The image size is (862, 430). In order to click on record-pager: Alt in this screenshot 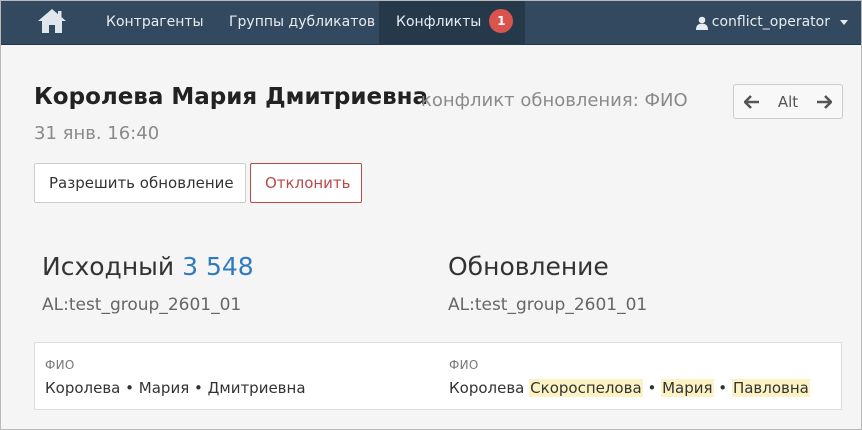, I will do `click(788, 101)`.